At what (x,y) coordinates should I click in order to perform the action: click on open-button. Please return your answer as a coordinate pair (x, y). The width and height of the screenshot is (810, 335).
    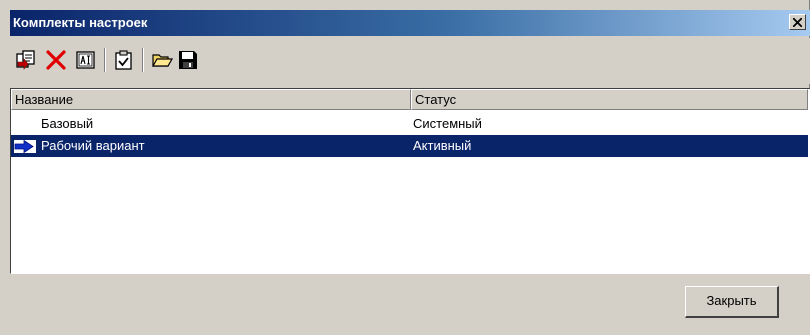
    Looking at the image, I should click on (162, 60).